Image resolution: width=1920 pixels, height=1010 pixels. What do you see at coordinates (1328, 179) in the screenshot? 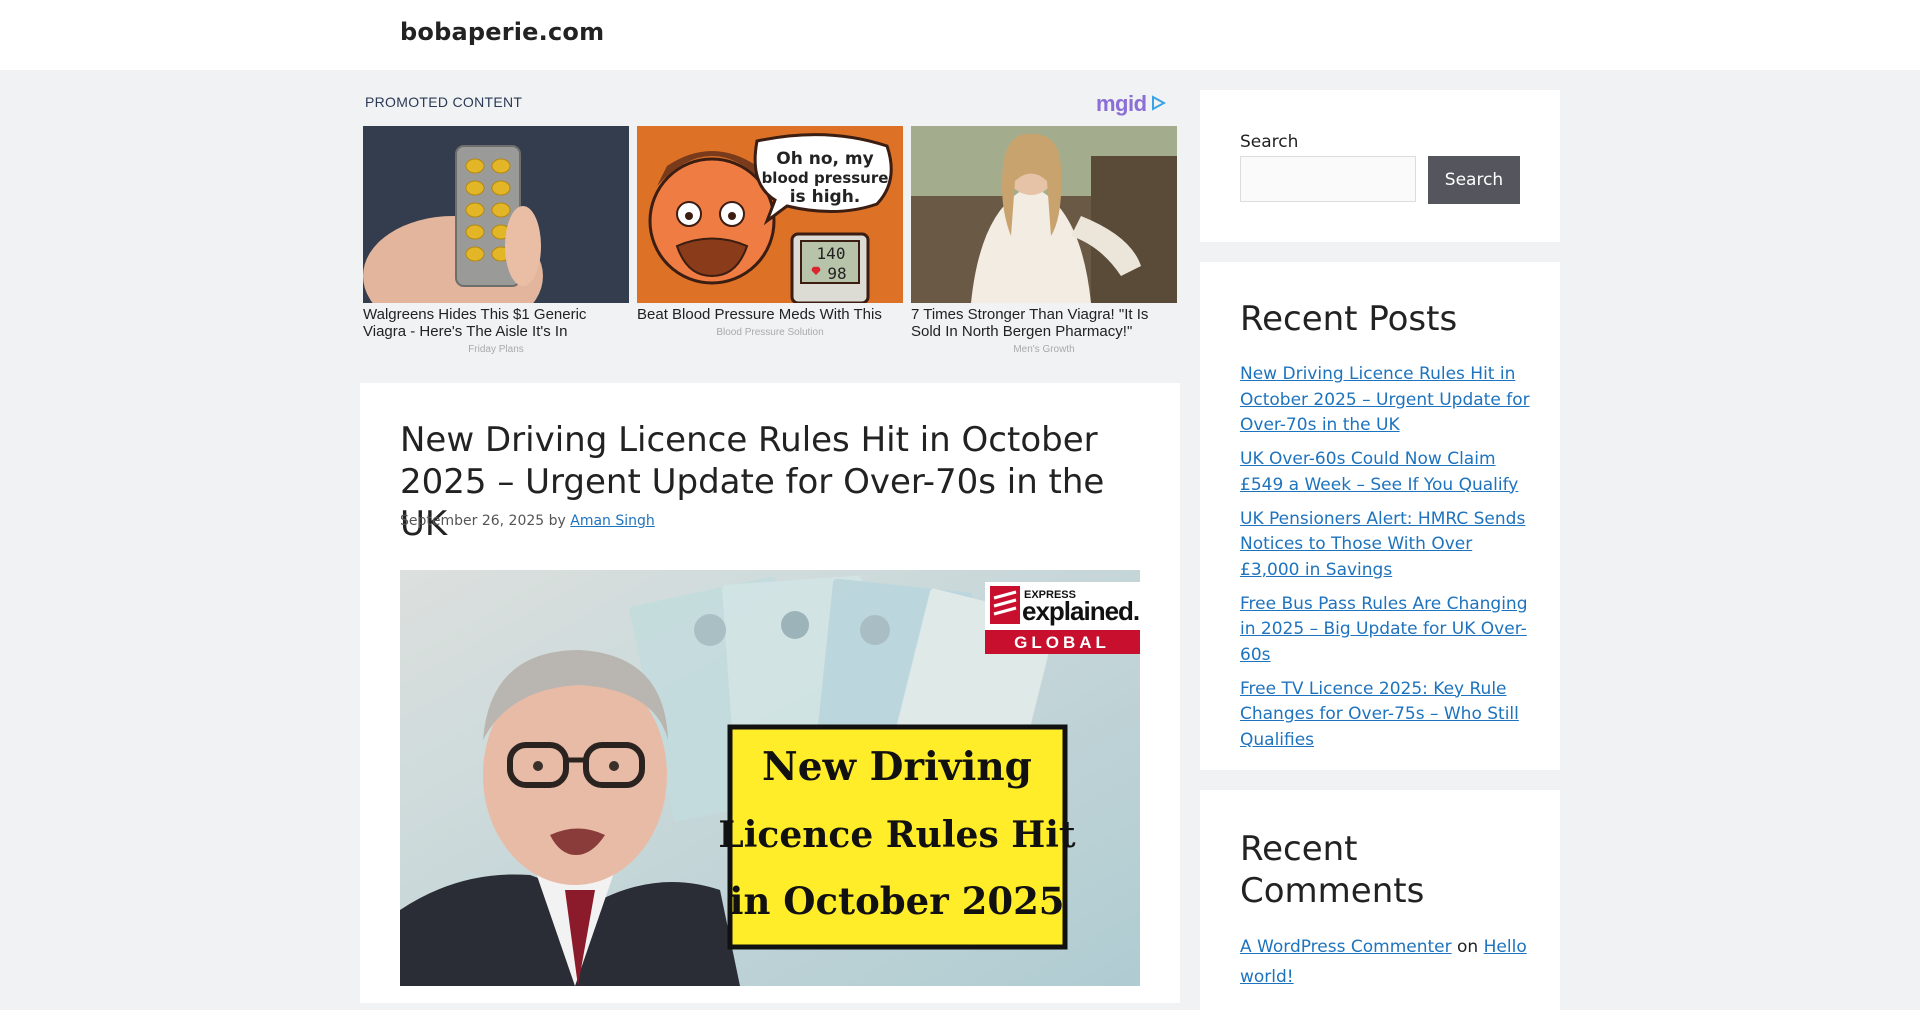
I see `search-input` at bounding box center [1328, 179].